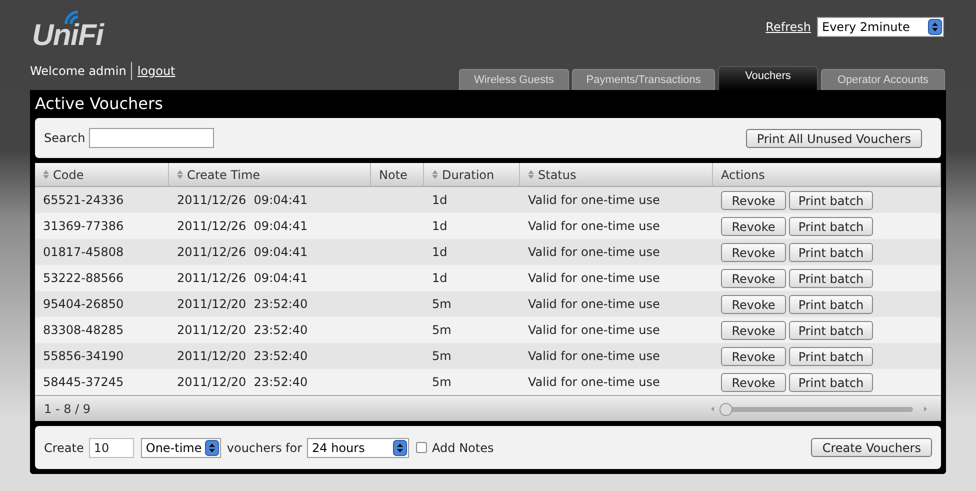 The width and height of the screenshot is (976, 491). I want to click on welcome-text: Welcome admin, so click(81, 71).